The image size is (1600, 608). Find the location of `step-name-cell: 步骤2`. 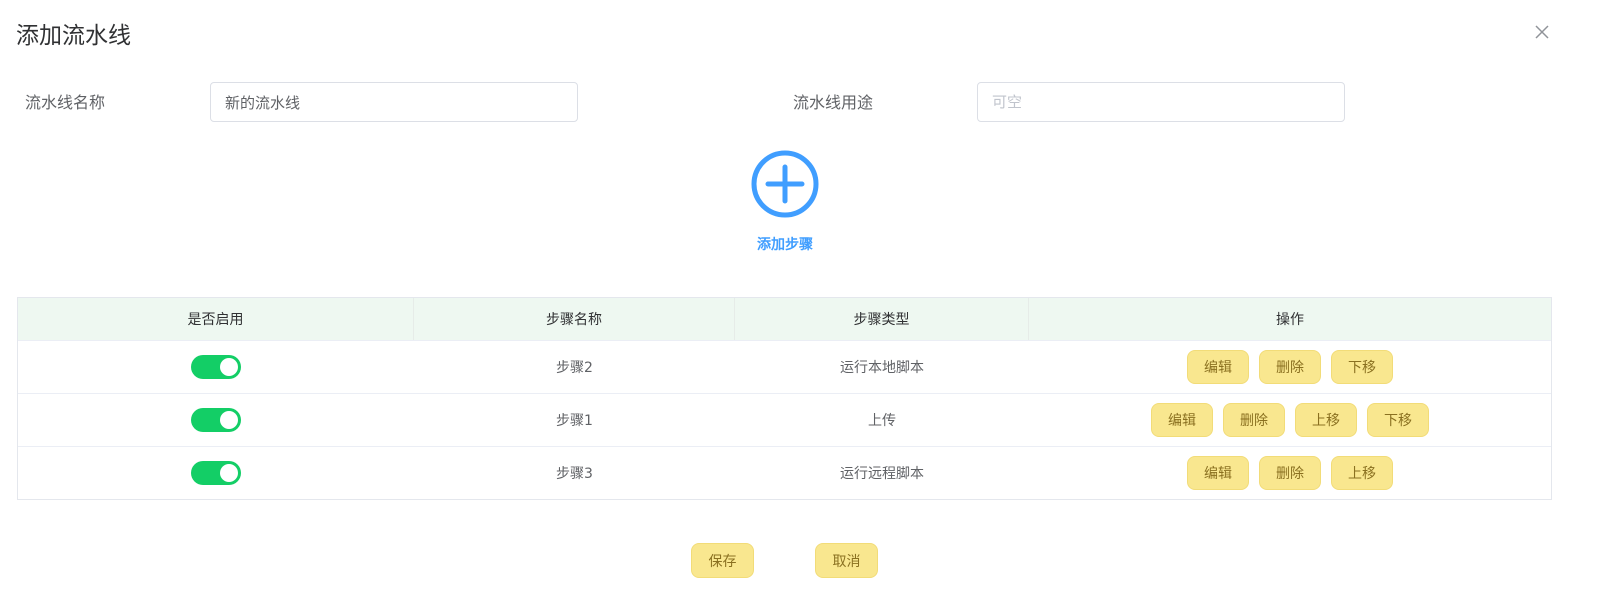

step-name-cell: 步骤2 is located at coordinates (574, 368).